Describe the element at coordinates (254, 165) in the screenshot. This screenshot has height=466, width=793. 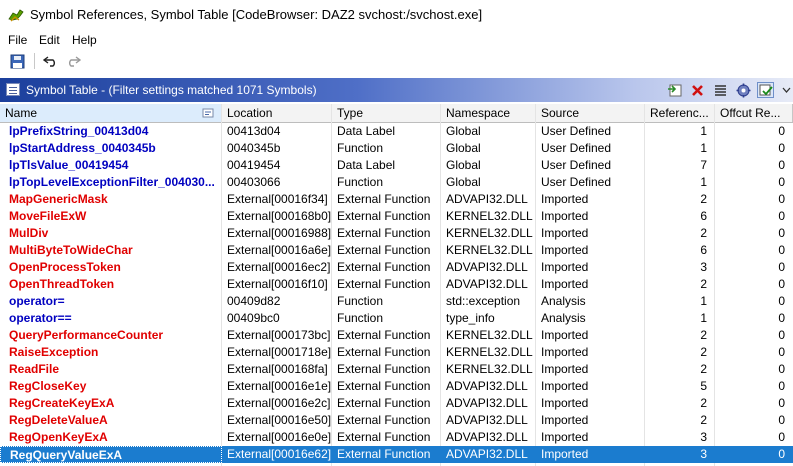
I see `cell-location: 00419454` at that location.